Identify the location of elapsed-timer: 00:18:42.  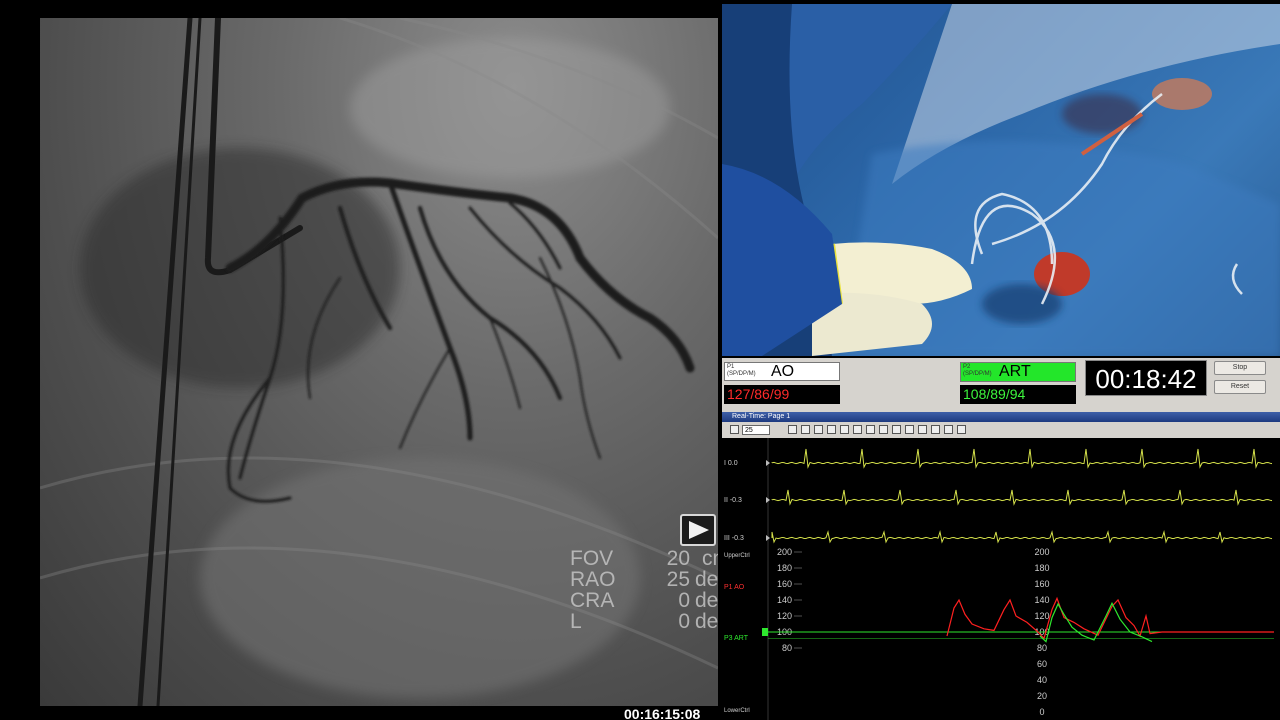
(1146, 378).